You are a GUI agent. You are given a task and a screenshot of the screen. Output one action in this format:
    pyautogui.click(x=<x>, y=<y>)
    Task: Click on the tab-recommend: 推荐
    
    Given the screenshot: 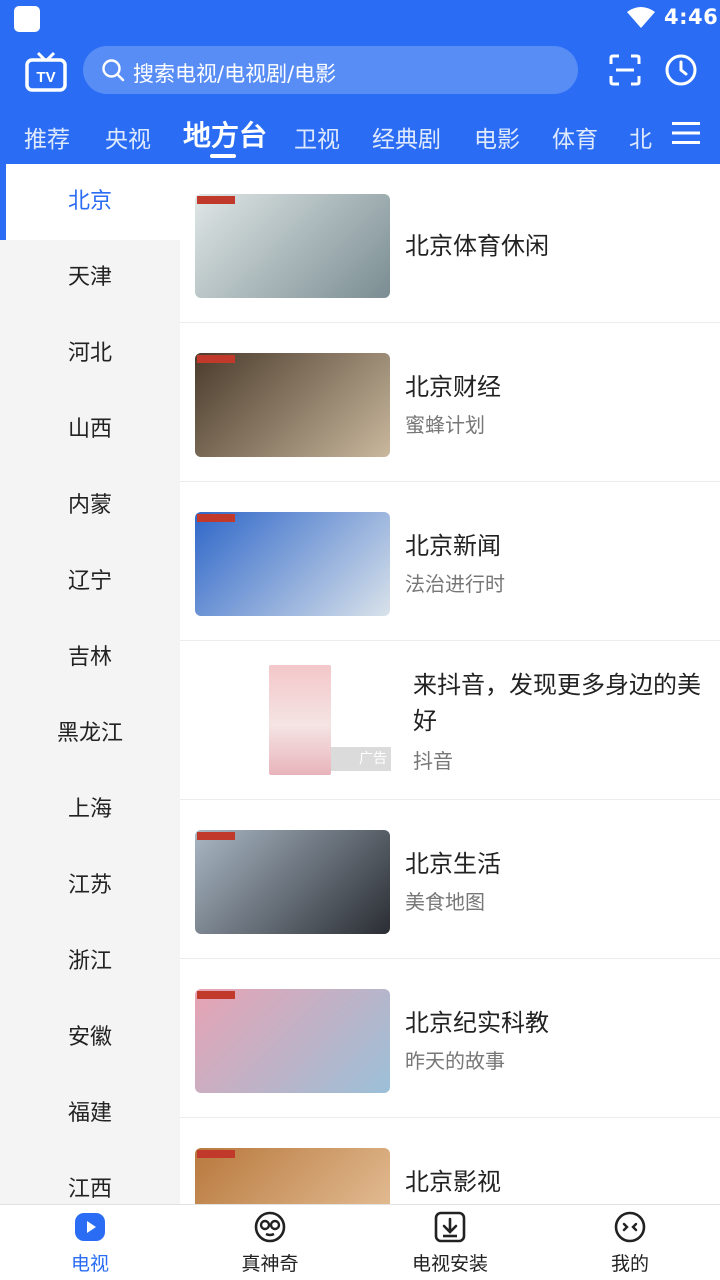 What is the action you would take?
    pyautogui.click(x=47, y=137)
    